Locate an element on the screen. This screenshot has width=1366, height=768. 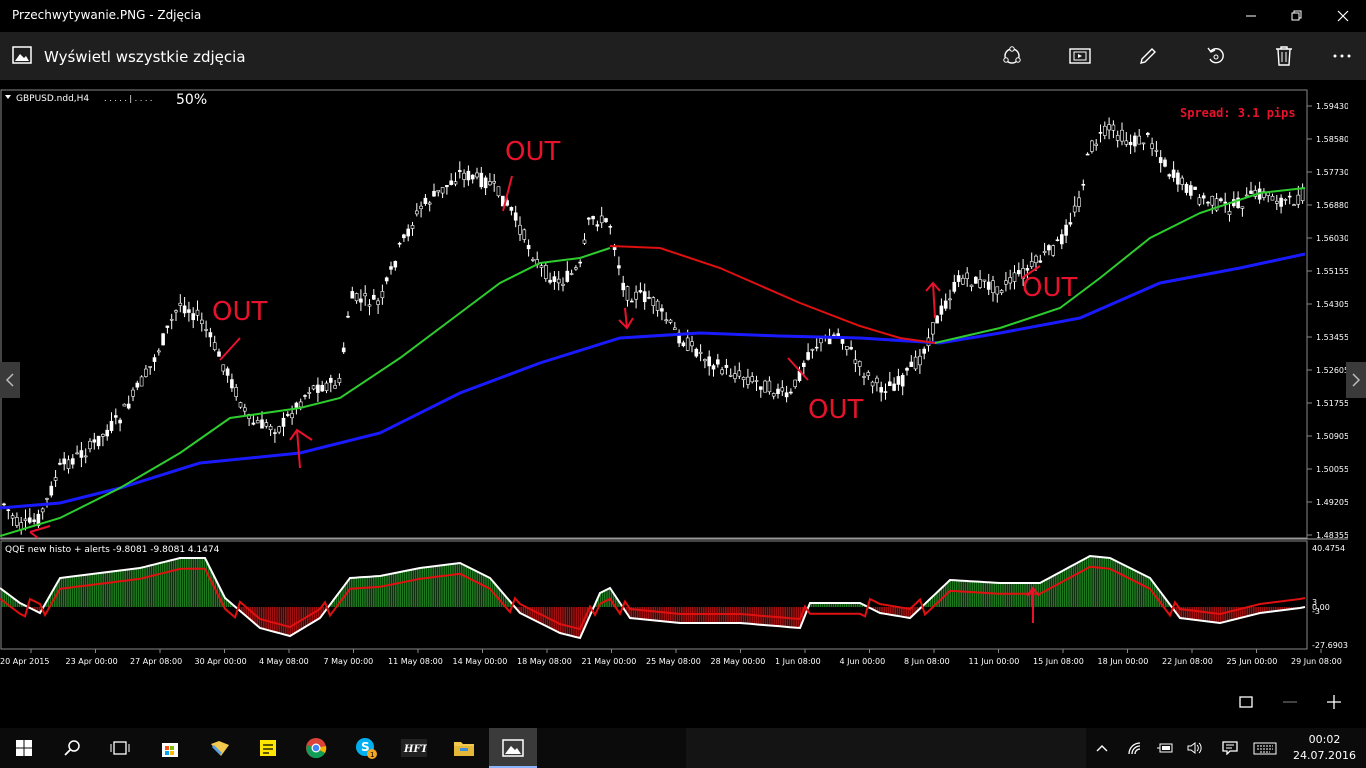
volume-button is located at coordinates (1195, 748).